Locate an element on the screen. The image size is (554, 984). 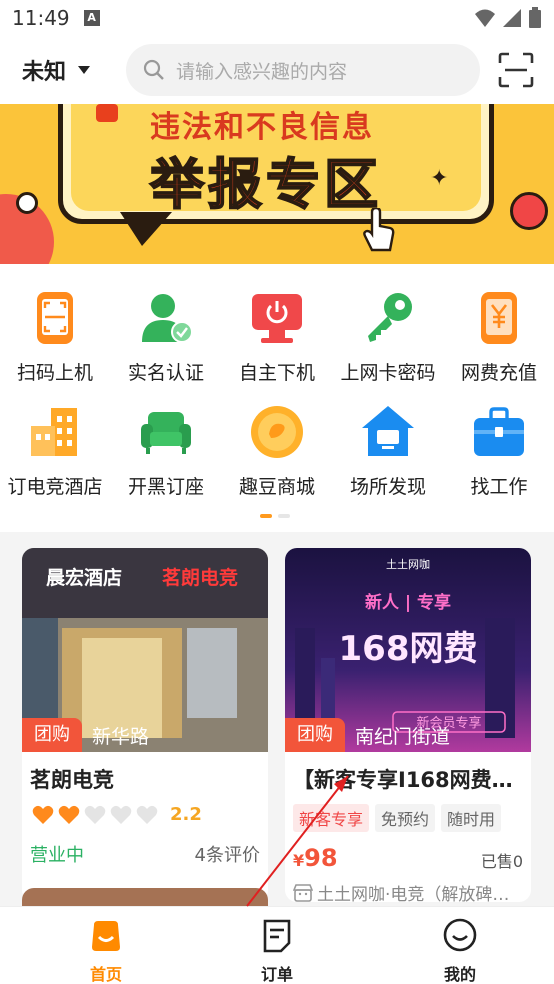
tag-row: 团购 新华路 is located at coordinates (85, 735).